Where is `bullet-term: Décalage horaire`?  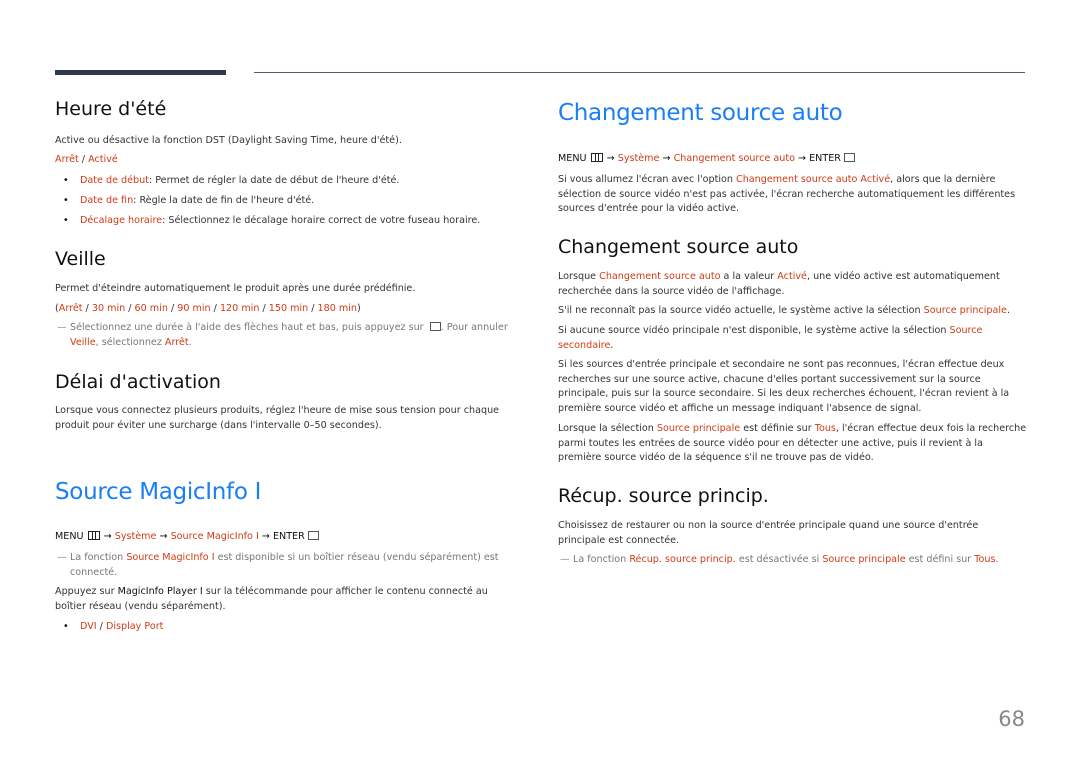
bullet-term: Décalage horaire is located at coordinates (121, 220).